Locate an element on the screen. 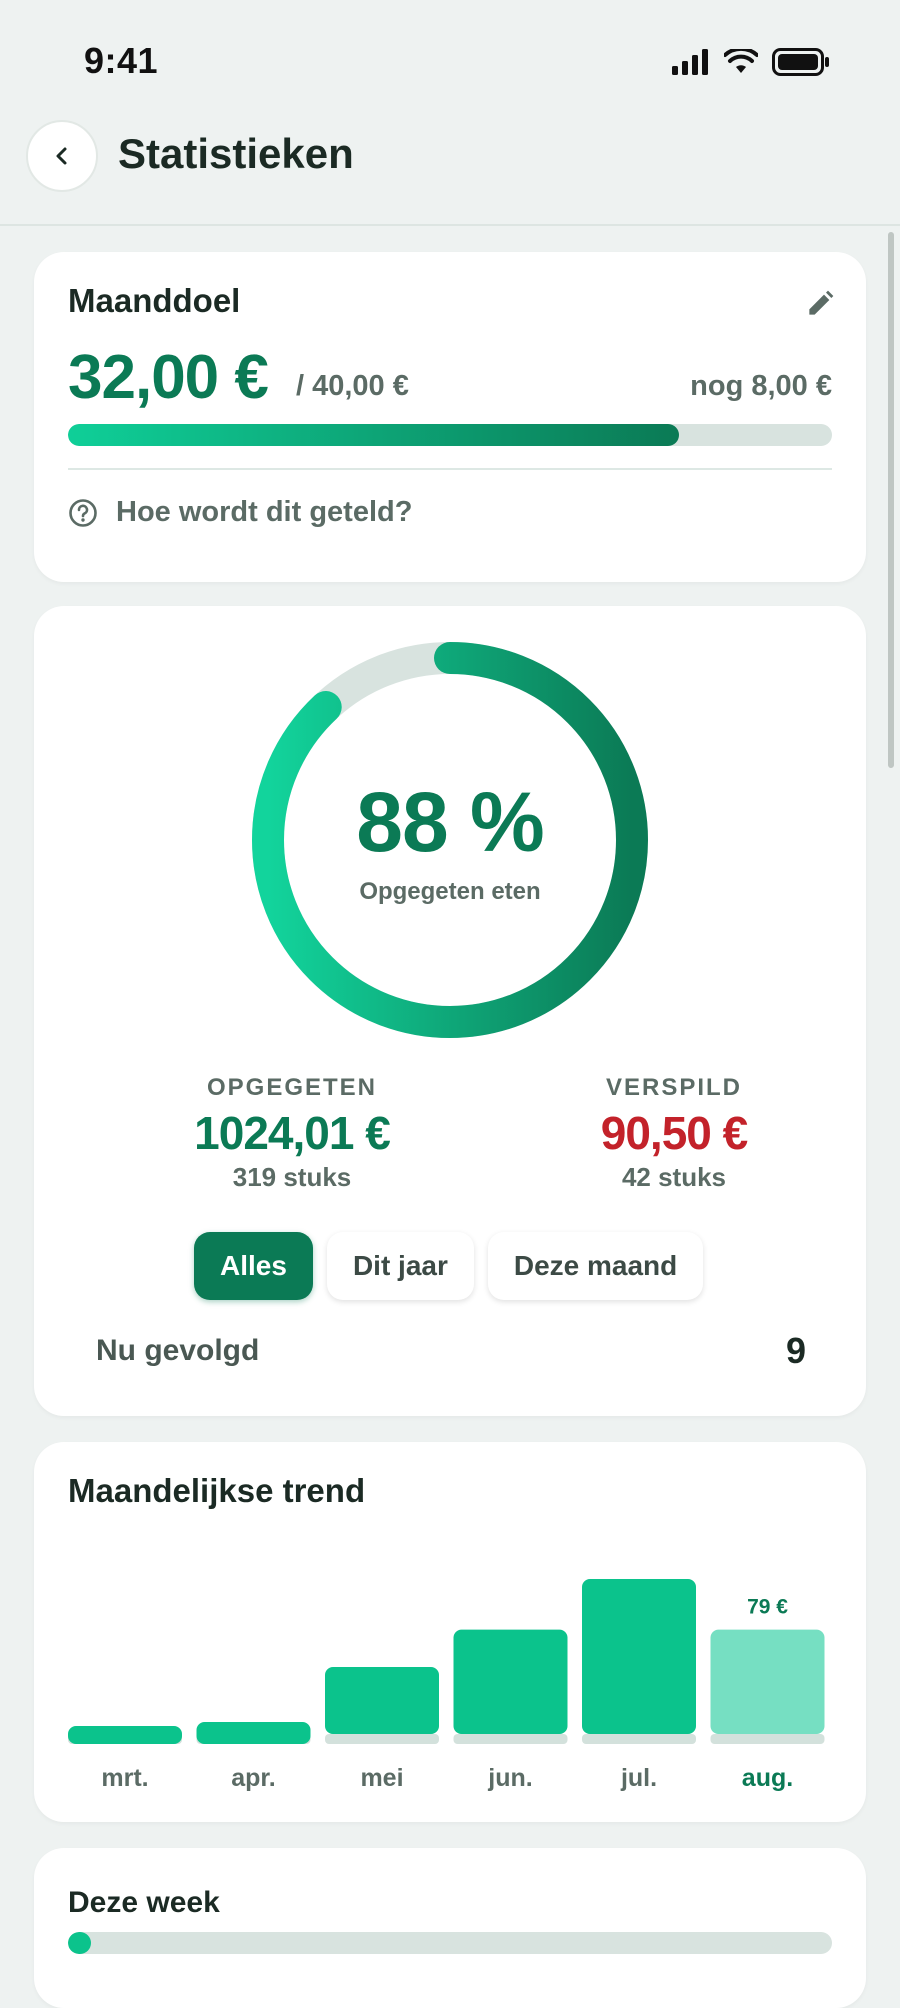 Image resolution: width=900 pixels, height=2008 pixels. wasted-stat: VERSPILD 90,50 € 42 stuks is located at coordinates (674, 1133).